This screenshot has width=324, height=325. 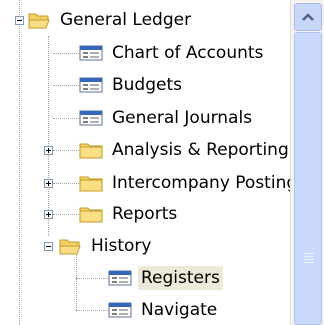 I want to click on tree-node-label: Reports, so click(x=145, y=214).